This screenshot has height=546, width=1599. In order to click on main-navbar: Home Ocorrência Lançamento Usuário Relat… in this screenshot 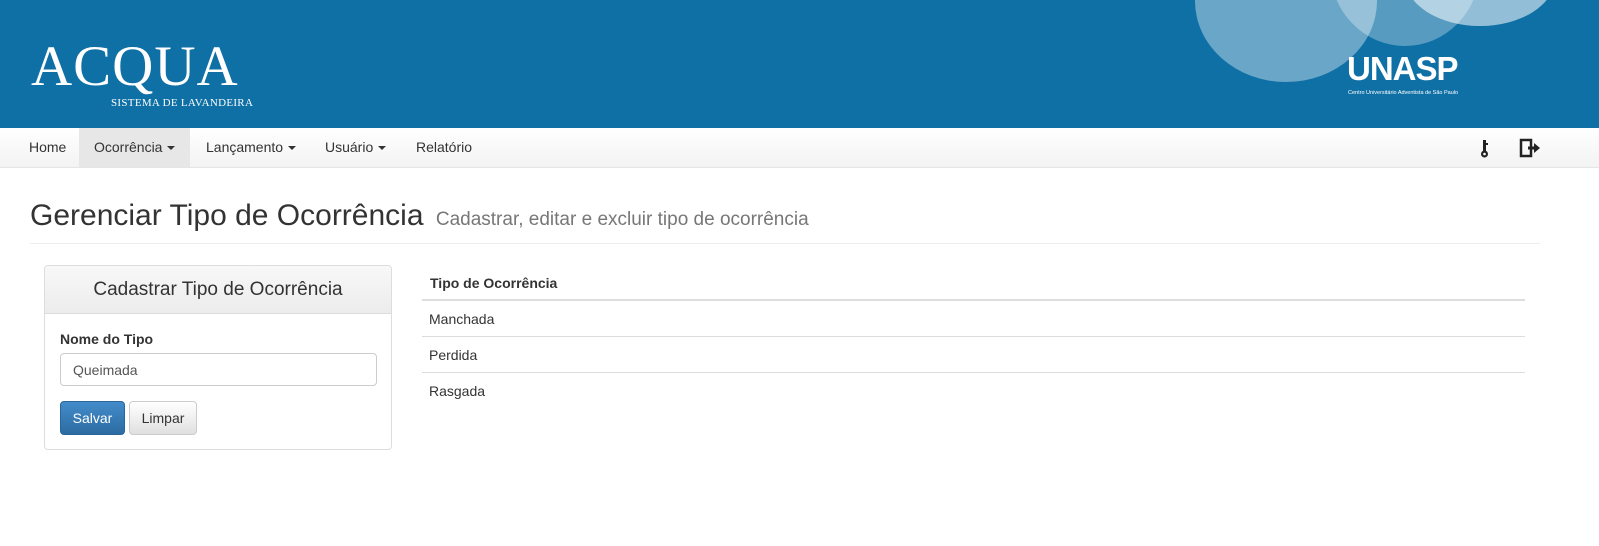, I will do `click(799, 148)`.